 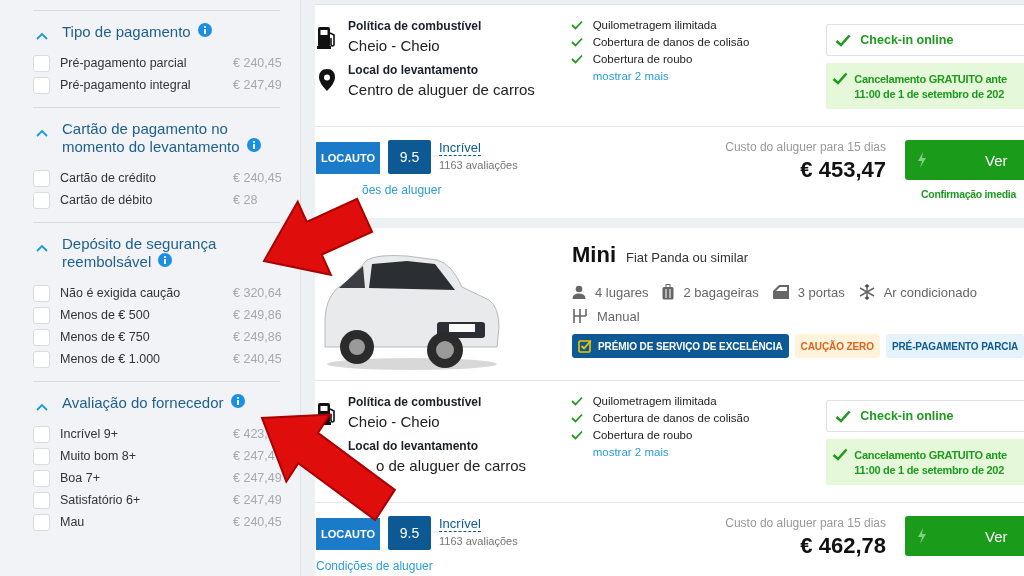 What do you see at coordinates (146, 178) in the screenshot?
I see `filter-option-label: Cartão de crédito` at bounding box center [146, 178].